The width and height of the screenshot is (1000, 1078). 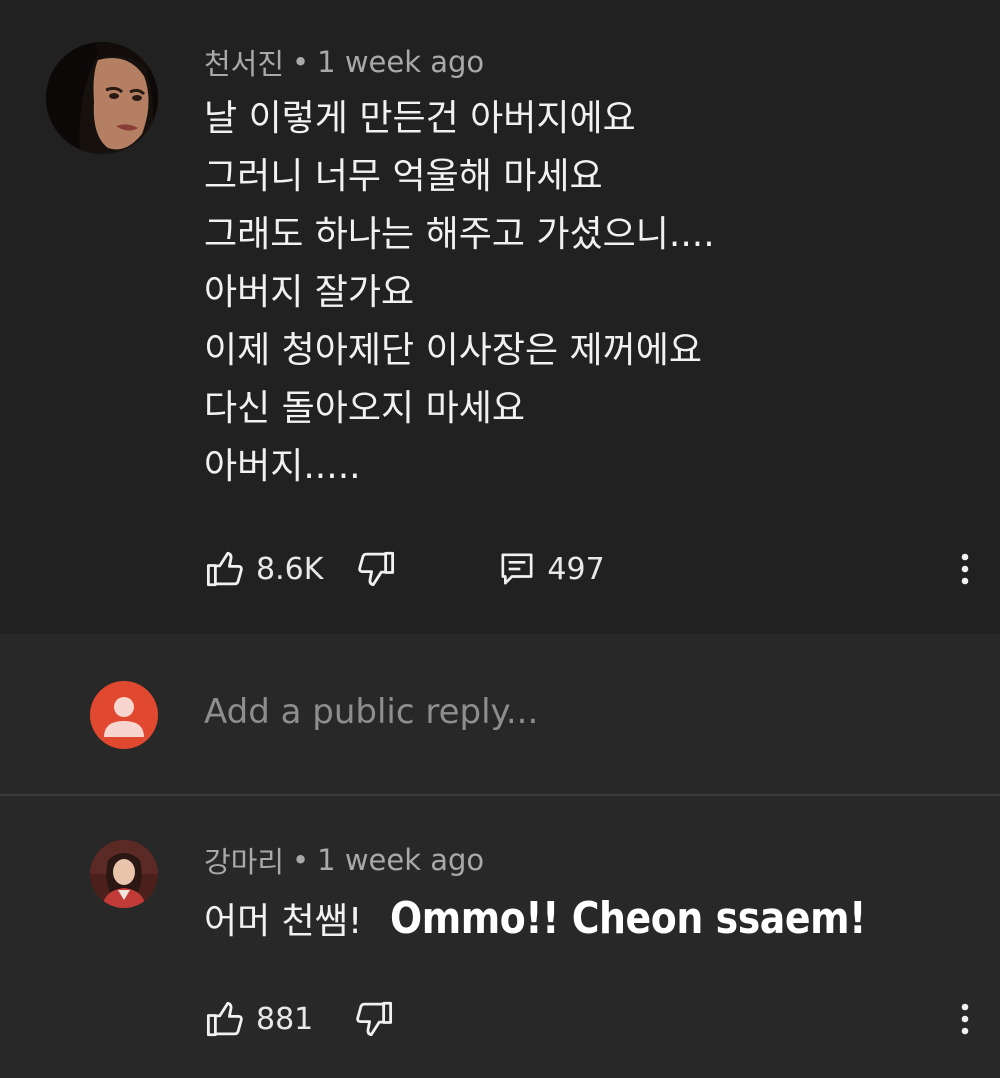 I want to click on subtitle-caption: Ommo!! Cheon ssaem!, so click(x=628, y=918).